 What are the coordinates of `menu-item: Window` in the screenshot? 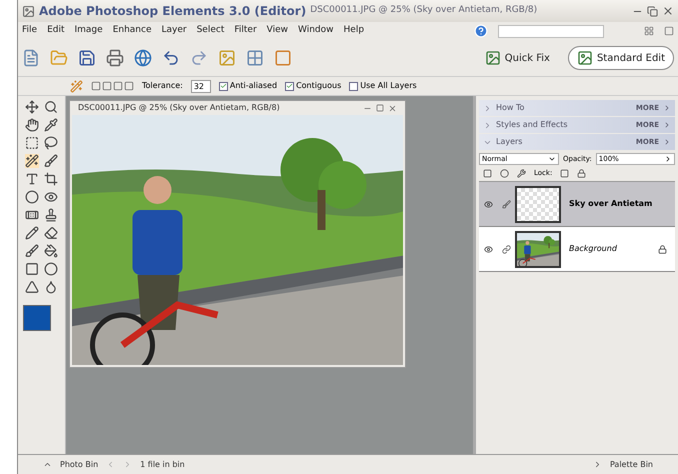 It's located at (316, 31).